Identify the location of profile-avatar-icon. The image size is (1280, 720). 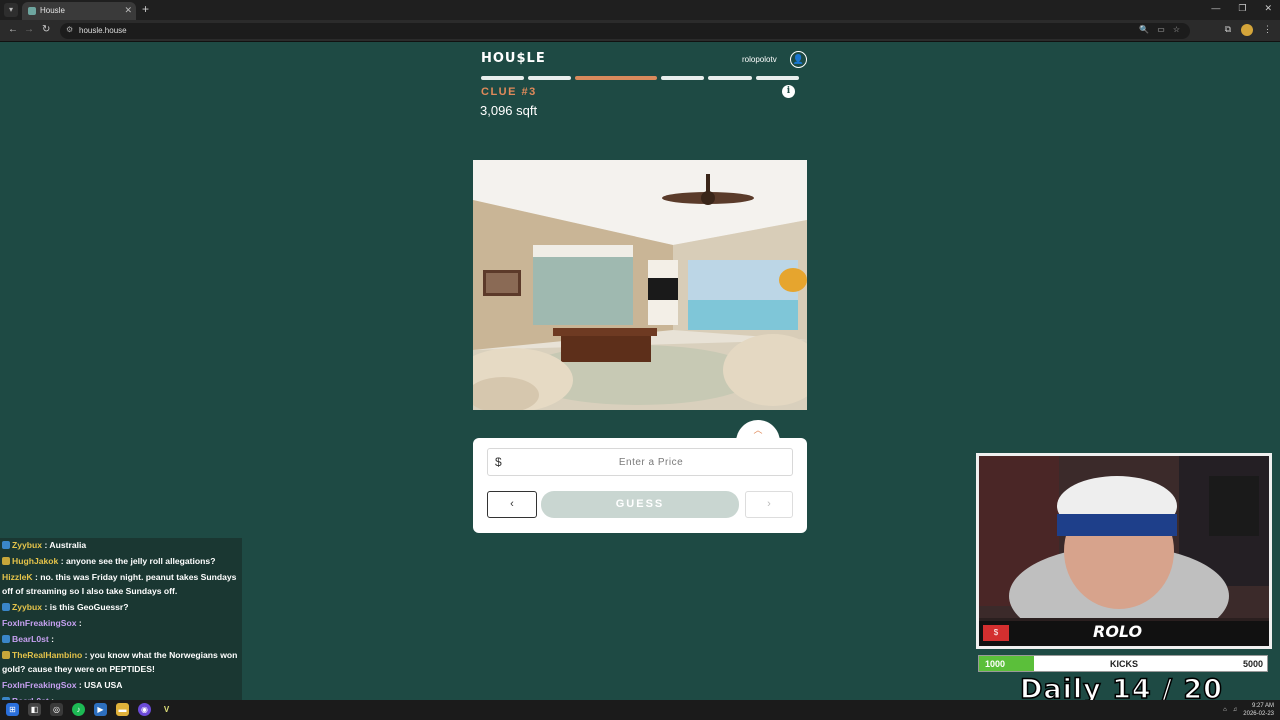
(1247, 30).